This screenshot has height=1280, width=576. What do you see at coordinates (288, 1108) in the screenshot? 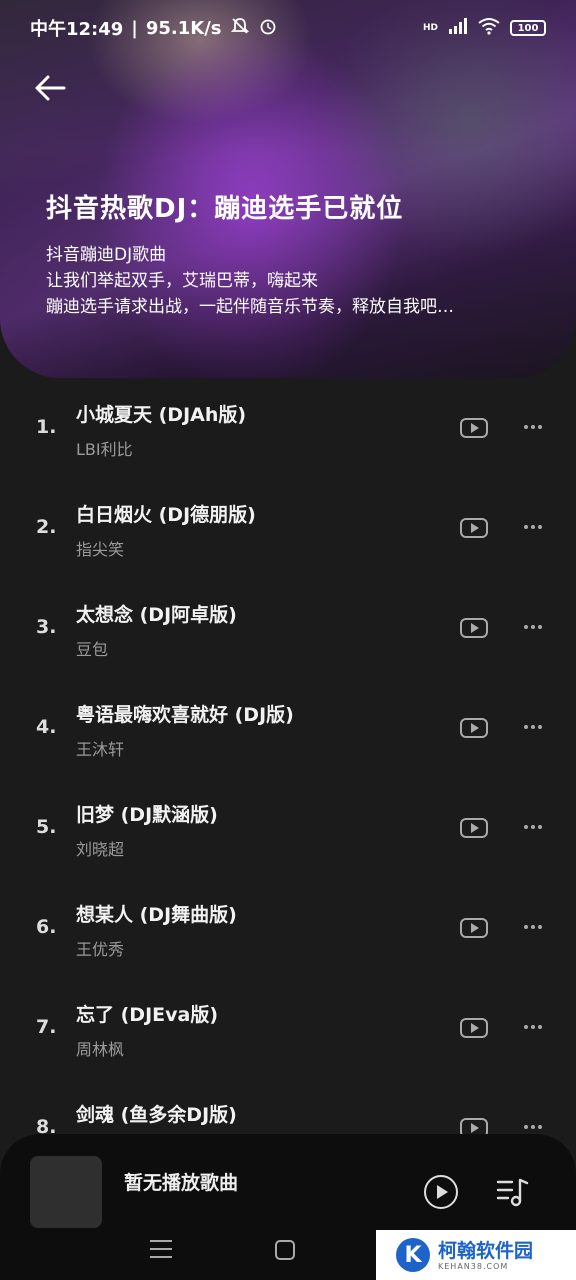
I see `song-row: 8. 剑魂 (鱼多余DJ版)` at bounding box center [288, 1108].